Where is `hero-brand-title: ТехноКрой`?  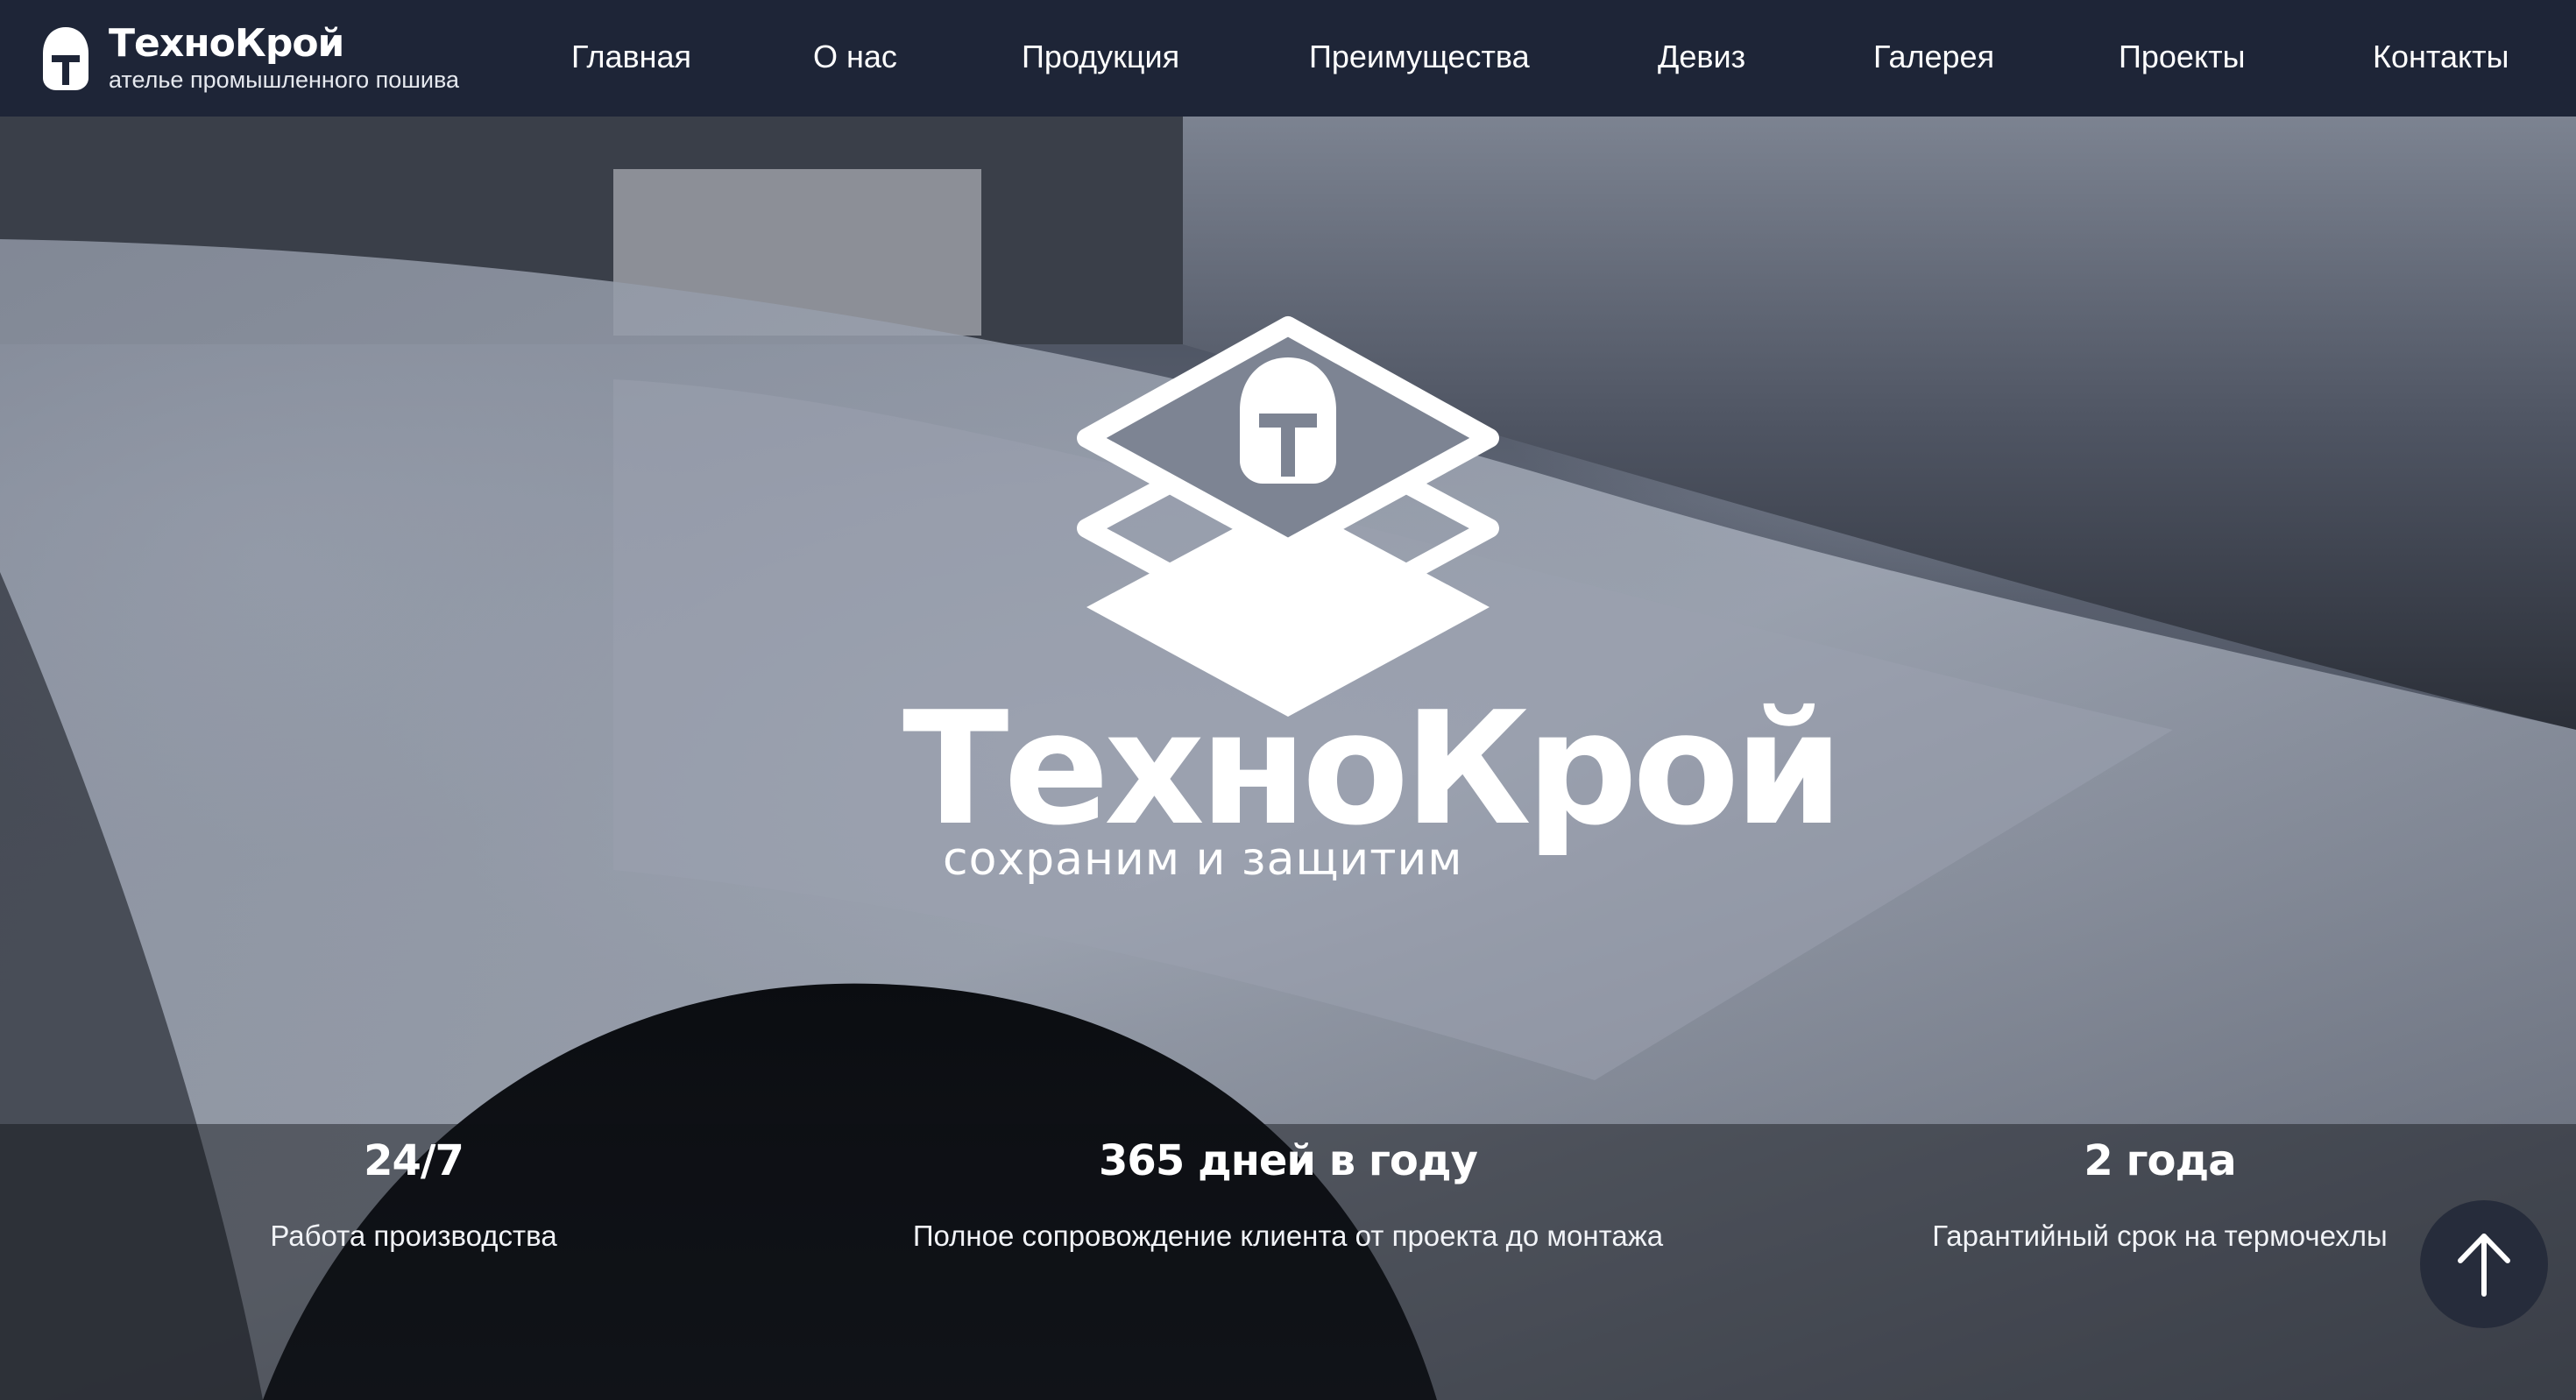 hero-brand-title: ТехноКрой is located at coordinates (1373, 768).